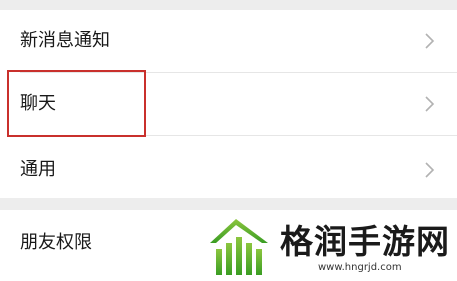  What do you see at coordinates (239, 247) in the screenshot?
I see `hngrjd-logo-icon` at bounding box center [239, 247].